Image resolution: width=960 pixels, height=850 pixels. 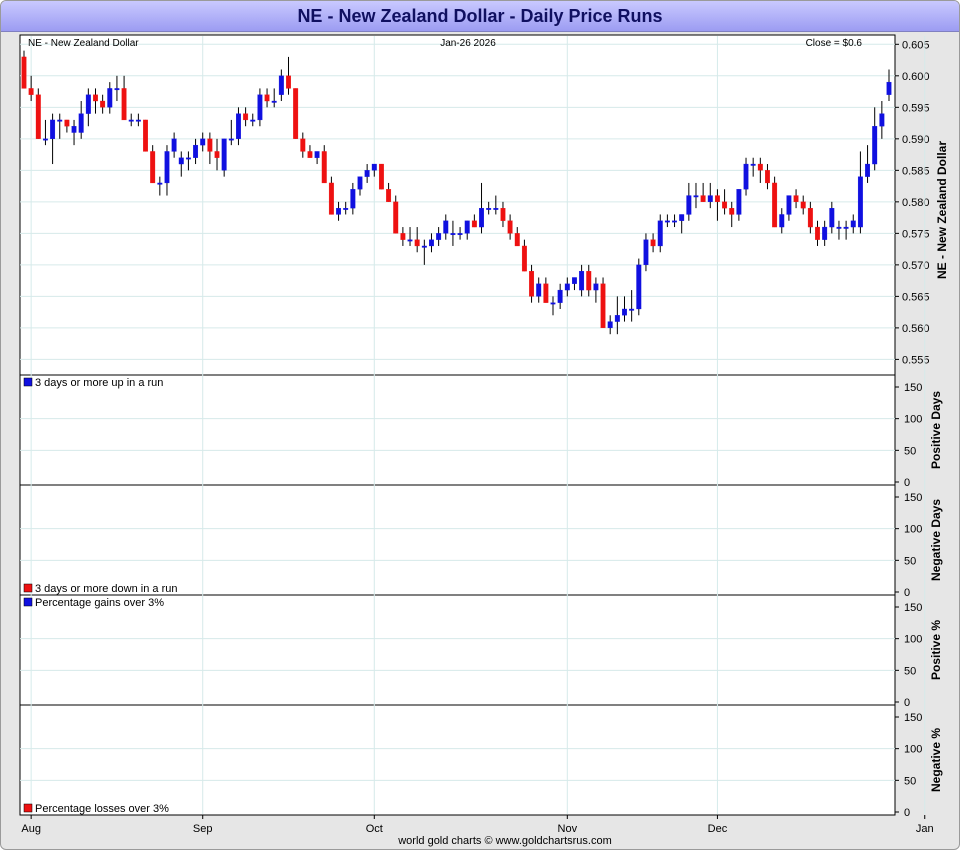 What do you see at coordinates (916, 360) in the screenshot?
I see `price-tick-label: 0.555` at bounding box center [916, 360].